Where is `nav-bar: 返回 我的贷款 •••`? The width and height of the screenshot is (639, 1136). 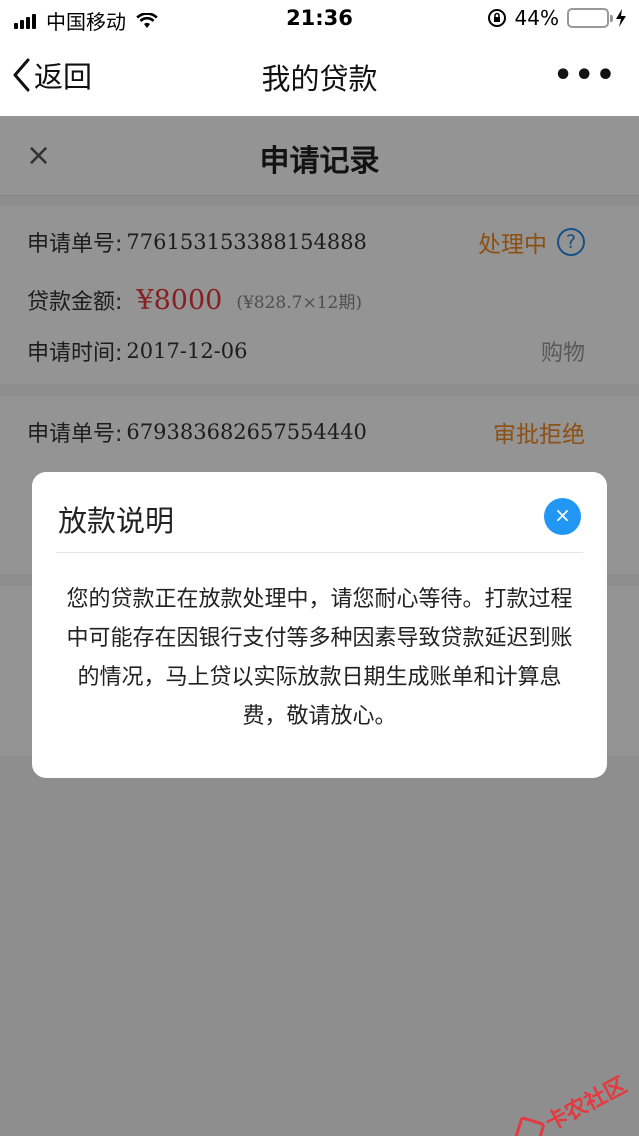
nav-bar: 返回 我的贷款 ••• is located at coordinates (319, 76).